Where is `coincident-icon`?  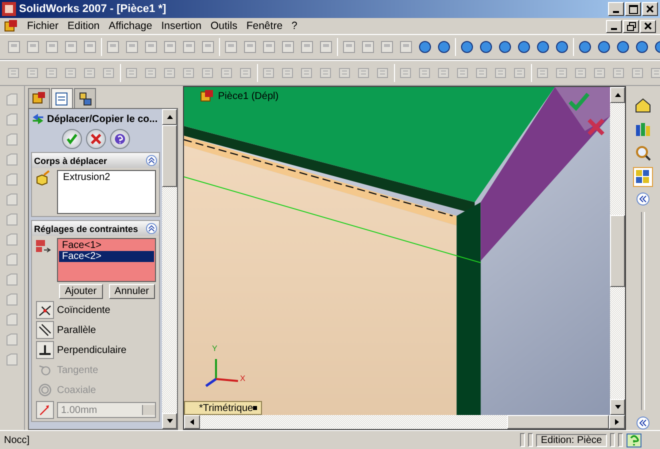
coincident-icon is located at coordinates (45, 310).